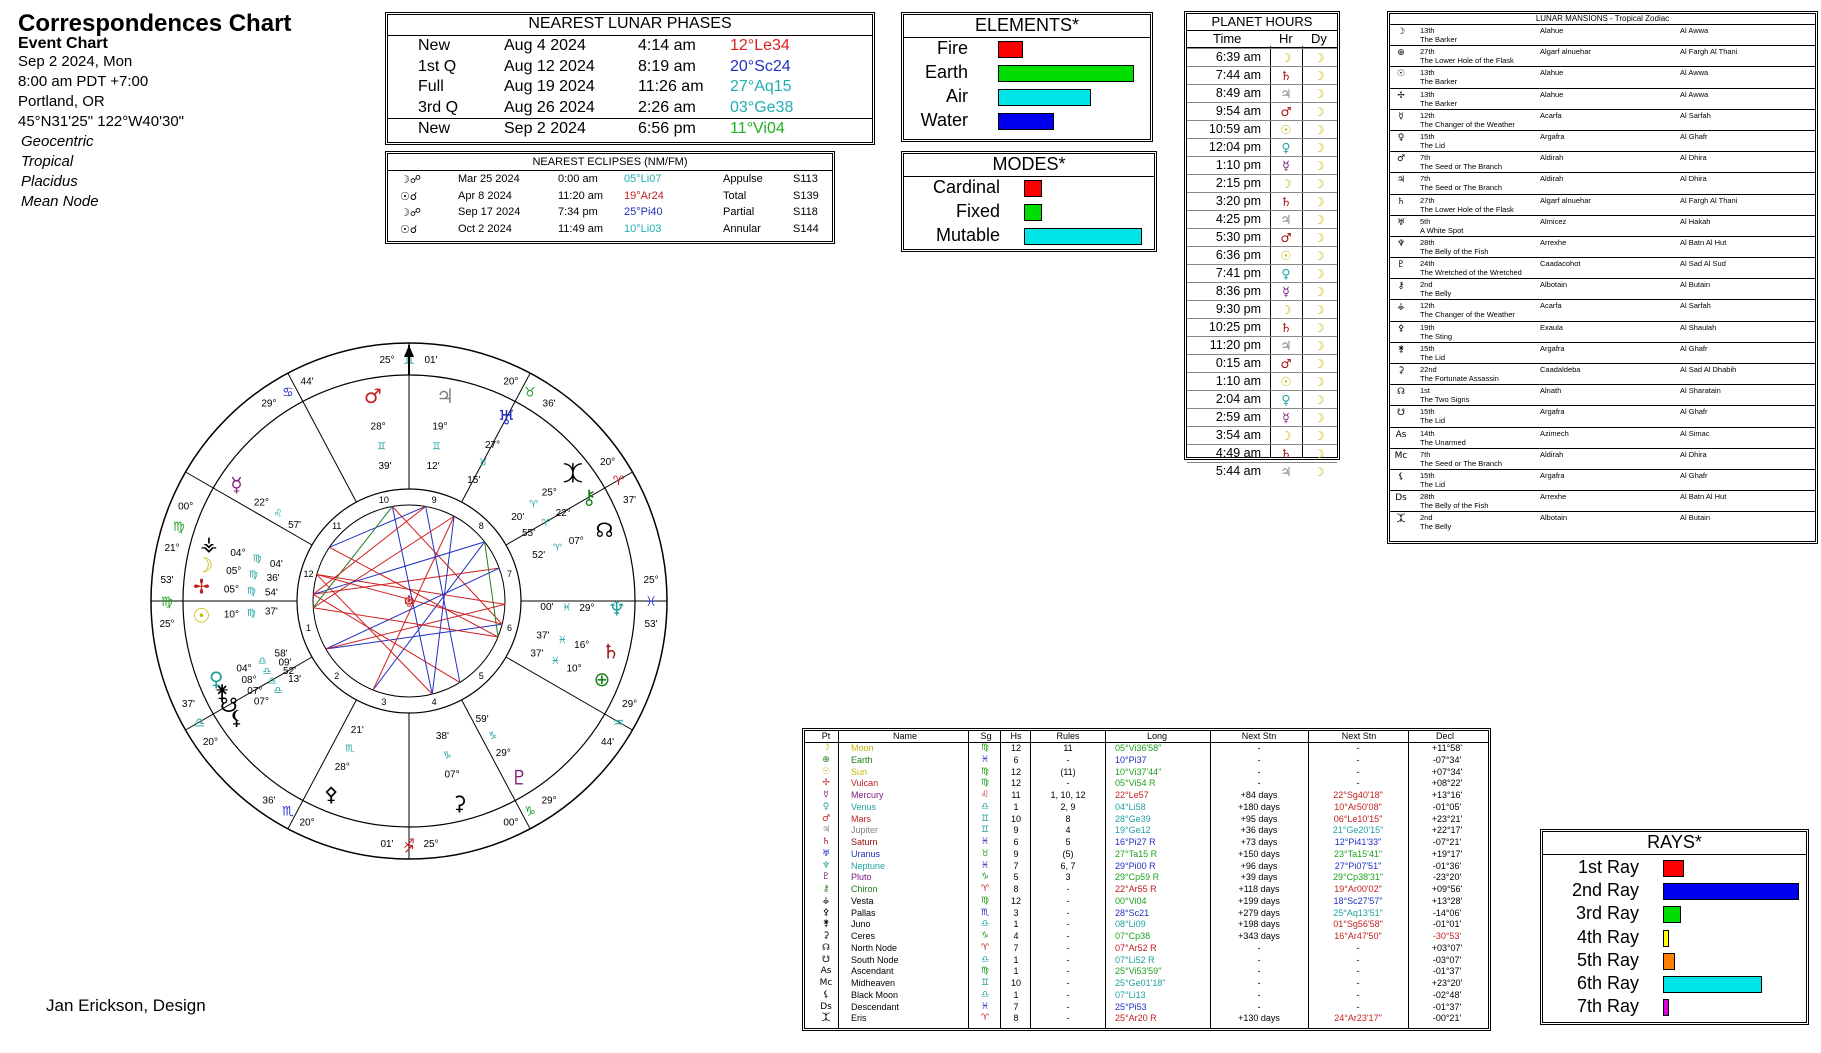  Describe the element at coordinates (1016, 795) in the screenshot. I see `house-cell: 11` at that location.